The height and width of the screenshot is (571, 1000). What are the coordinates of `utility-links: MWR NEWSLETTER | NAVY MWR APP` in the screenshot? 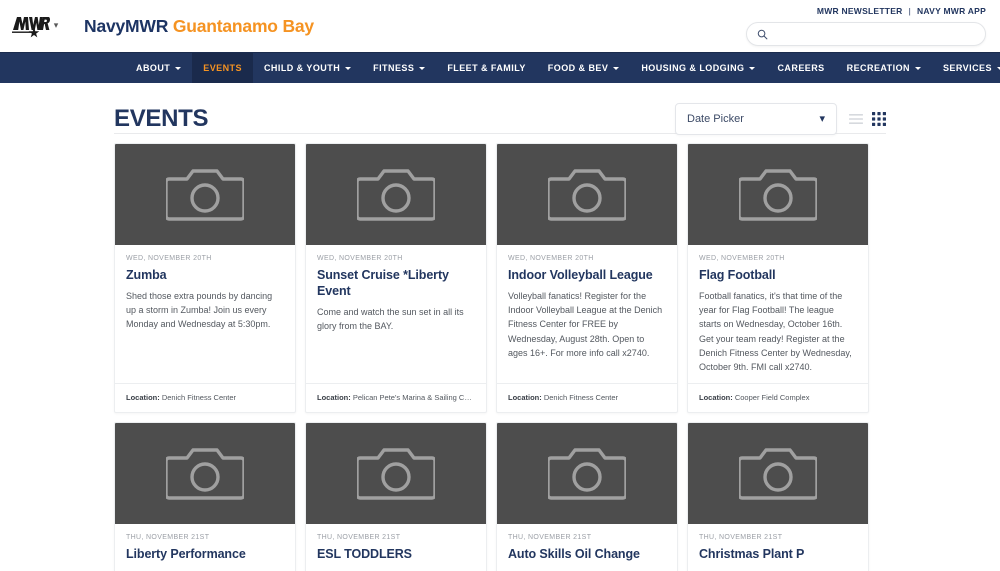 It's located at (901, 11).